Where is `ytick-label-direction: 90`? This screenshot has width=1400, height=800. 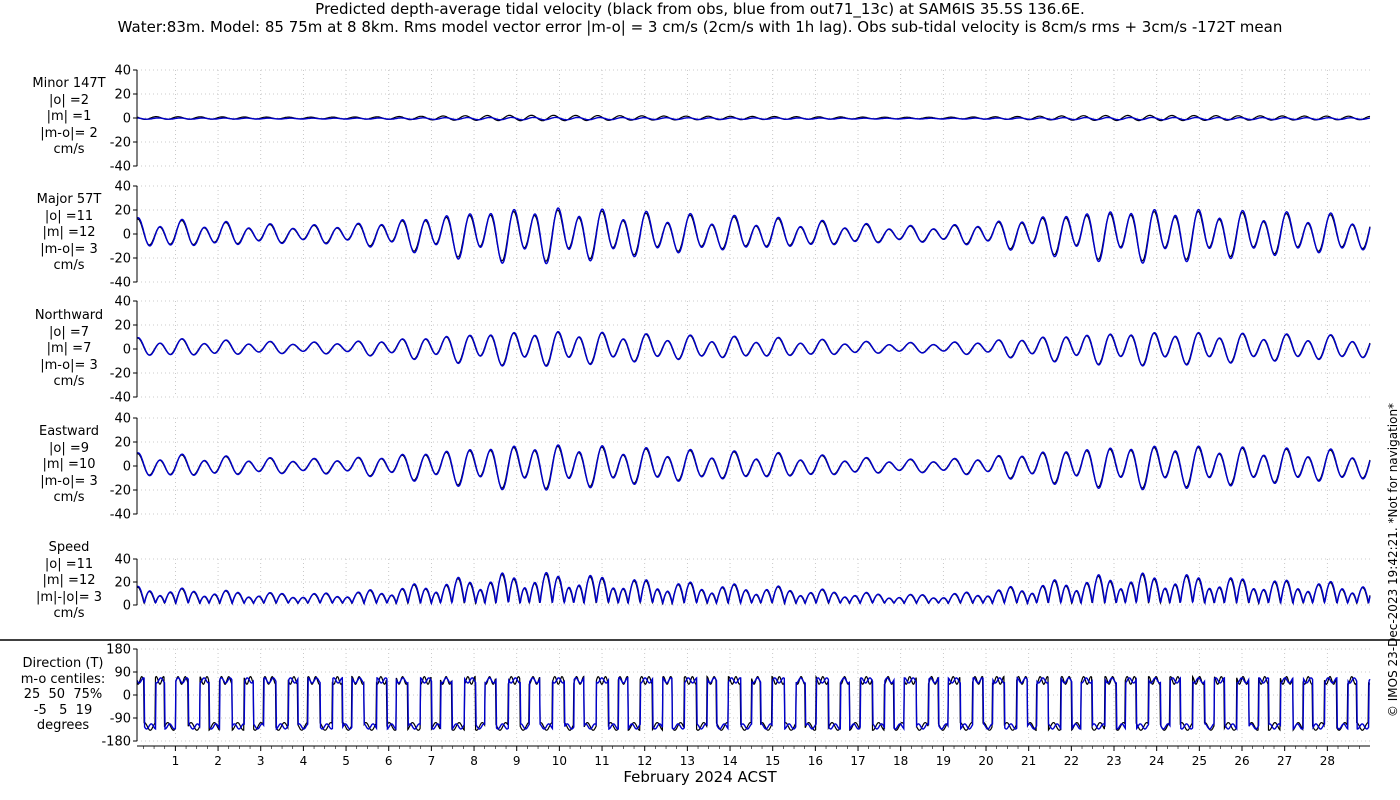 ytick-label-direction: 90 is located at coordinates (122, 673).